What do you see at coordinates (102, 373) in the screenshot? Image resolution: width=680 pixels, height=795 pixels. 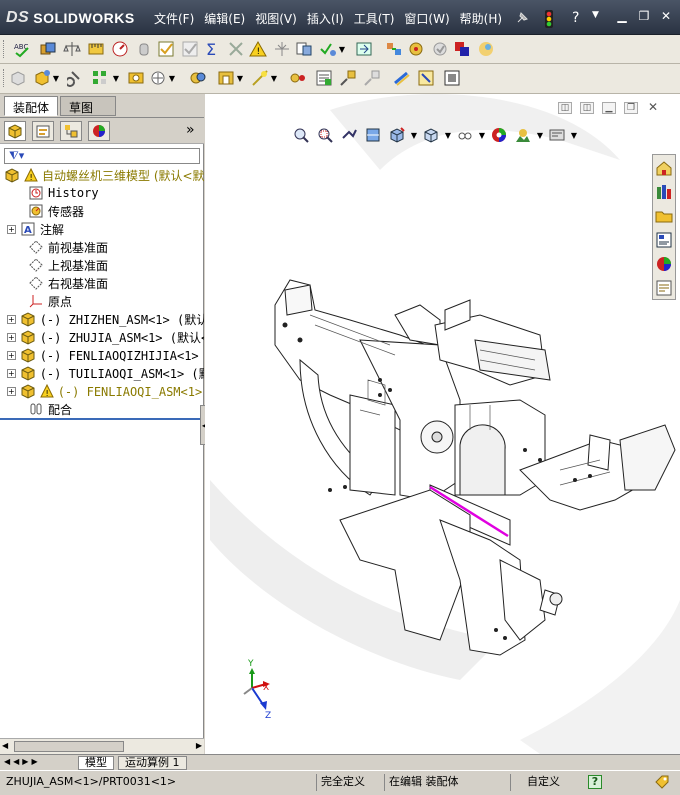 I see `tree-item-tuiliaoqi-asm: + (-) TUILIAOQI_ASM<1> (默认<` at bounding box center [102, 373].